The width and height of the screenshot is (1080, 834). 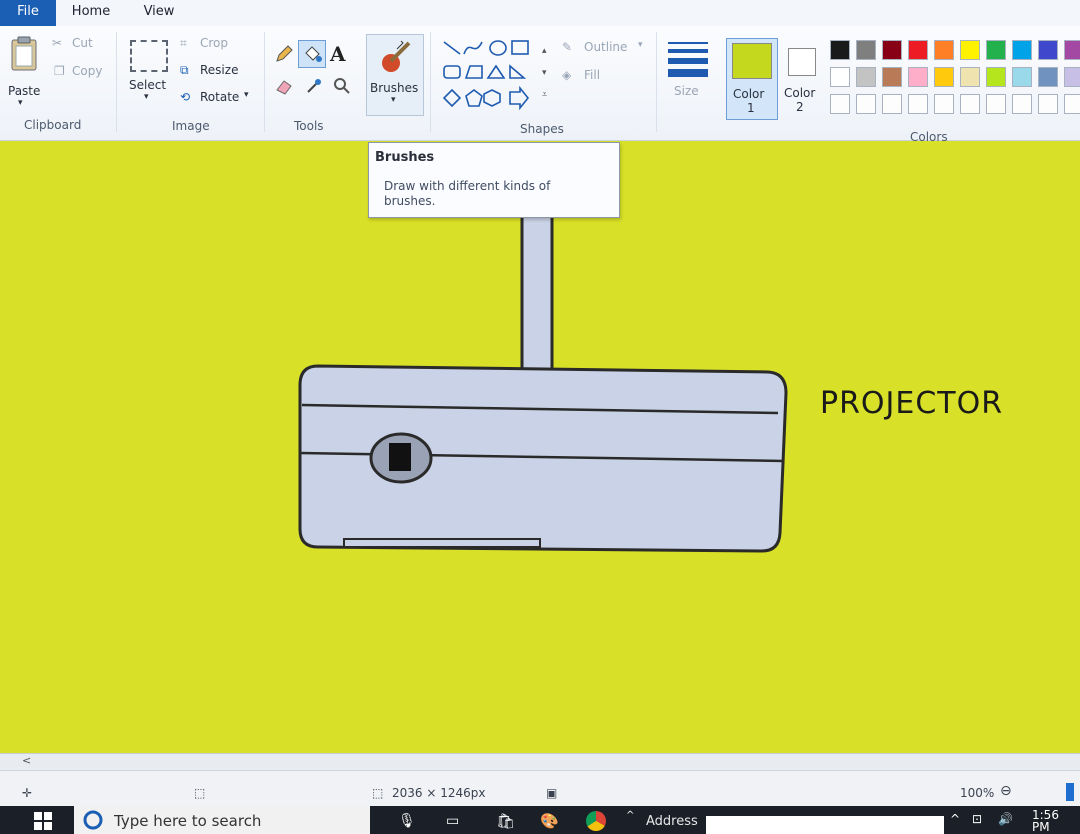 What do you see at coordinates (552, 793) in the screenshot?
I see `file-size-icon: ▣` at bounding box center [552, 793].